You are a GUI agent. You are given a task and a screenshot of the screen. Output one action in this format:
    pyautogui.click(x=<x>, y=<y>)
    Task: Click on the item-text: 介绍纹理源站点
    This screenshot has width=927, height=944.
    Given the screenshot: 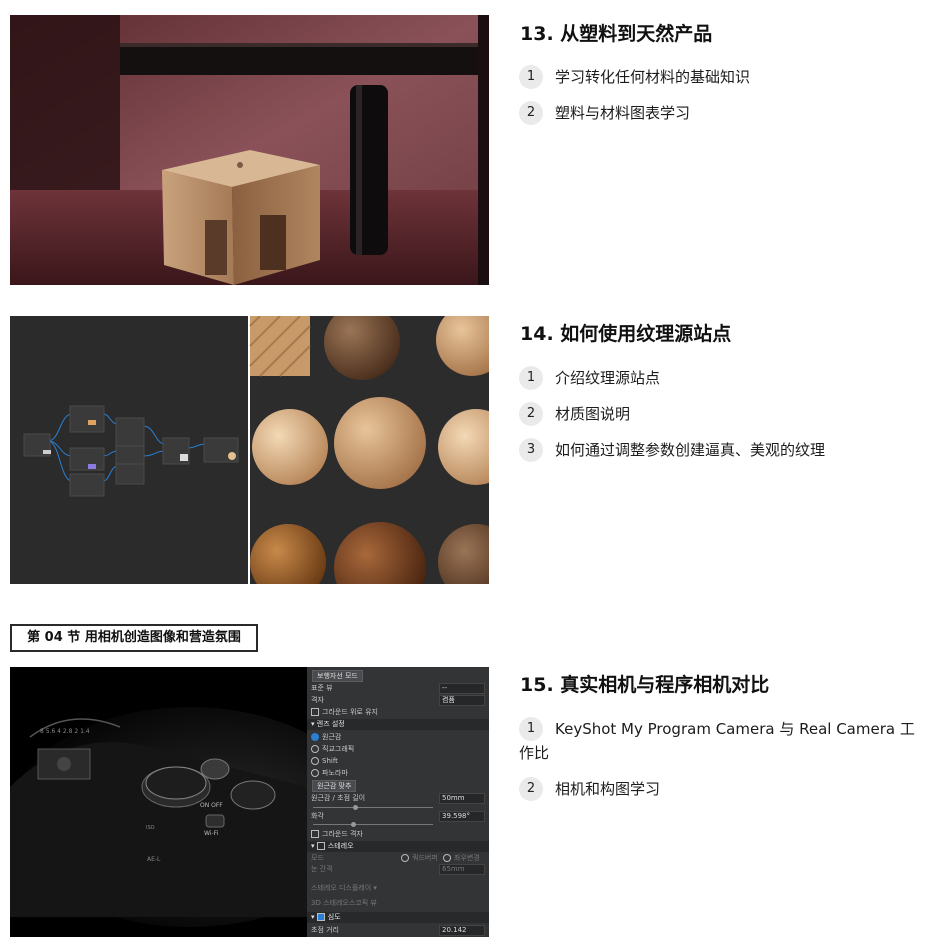 What is the action you would take?
    pyautogui.click(x=608, y=378)
    